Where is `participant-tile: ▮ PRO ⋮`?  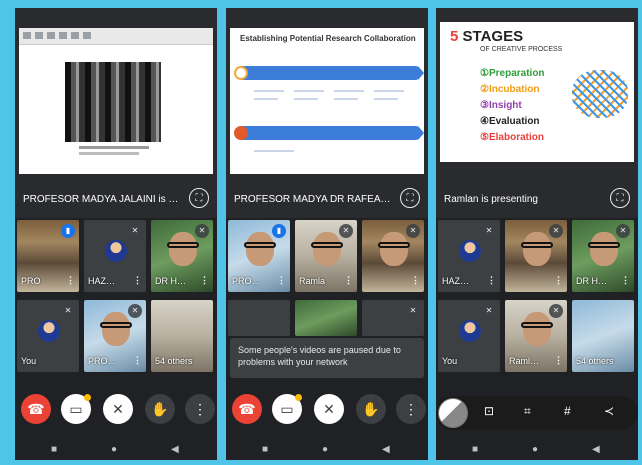
participant-tile: ▮ PRO ⋮ is located at coordinates (48, 256).